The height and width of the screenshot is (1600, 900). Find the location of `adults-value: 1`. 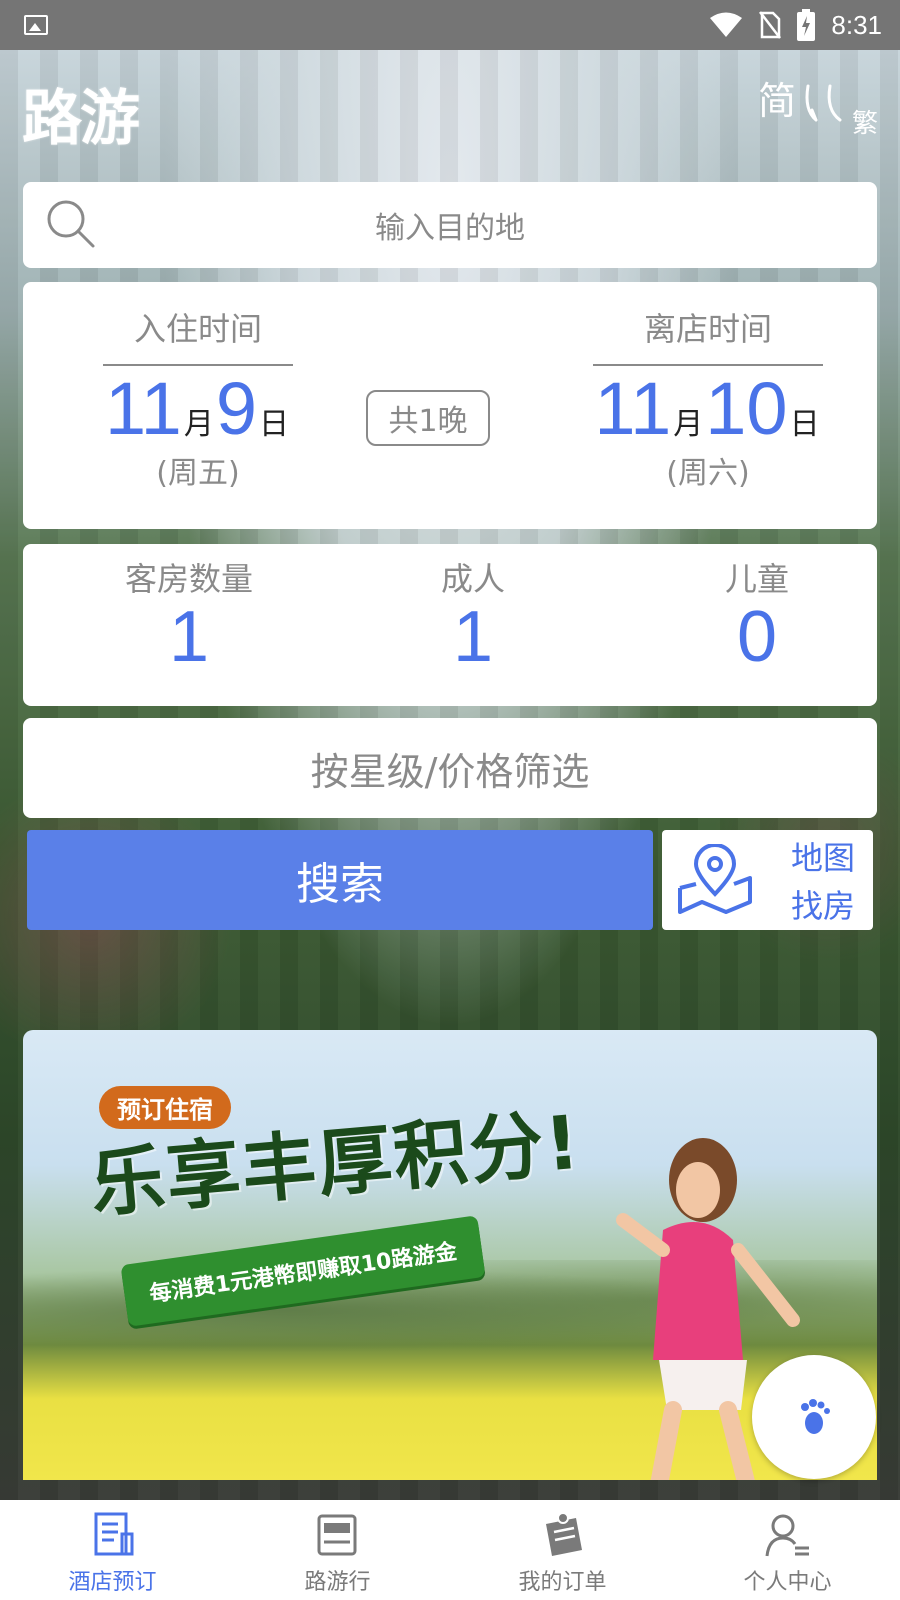

adults-value: 1 is located at coordinates (473, 637).